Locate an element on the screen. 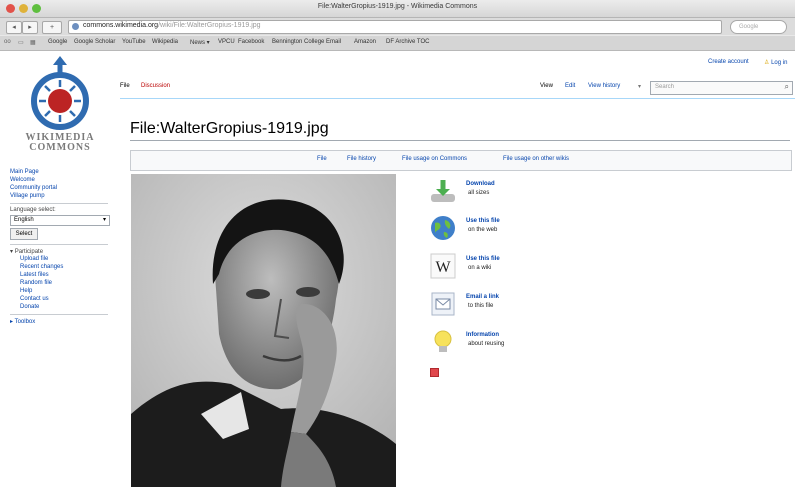 The width and height of the screenshot is (795, 487). globe-icon is located at coordinates (443, 228).